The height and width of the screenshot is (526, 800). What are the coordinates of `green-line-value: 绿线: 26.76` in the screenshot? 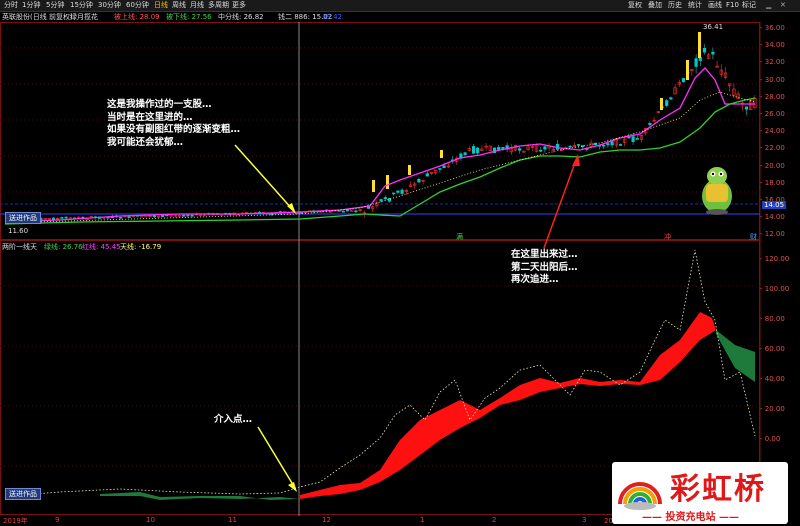 It's located at (63, 247).